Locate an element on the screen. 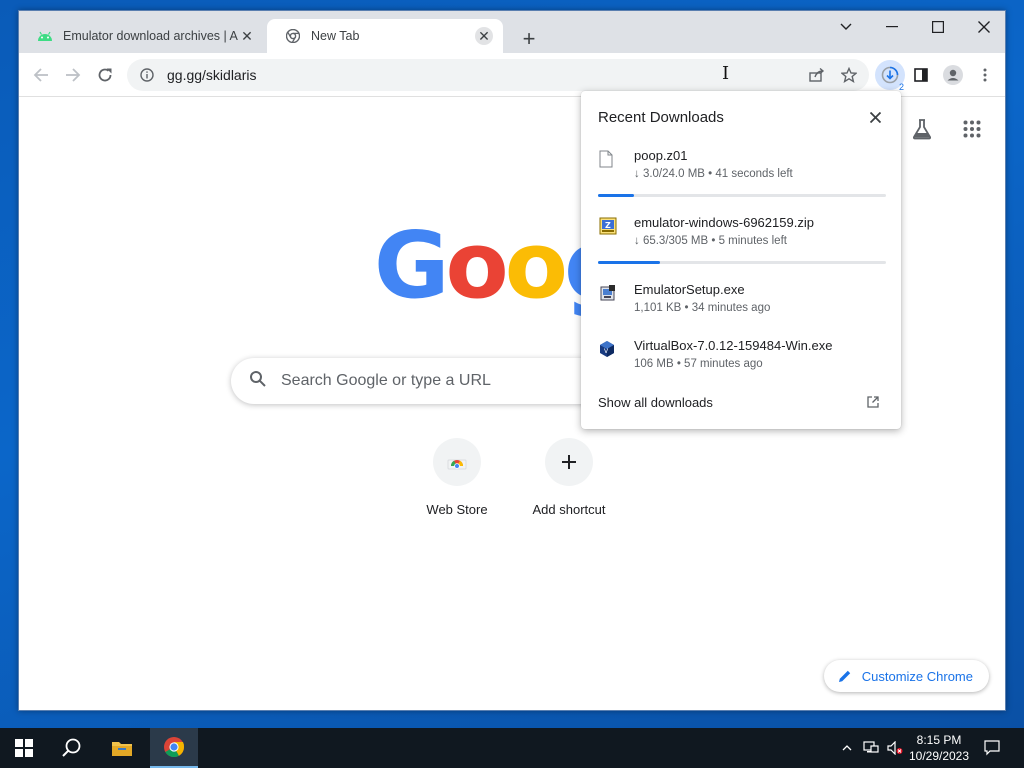 Image resolution: width=1024 pixels, height=768 pixels. url-text: gg.gg/skidlaris is located at coordinates (212, 75).